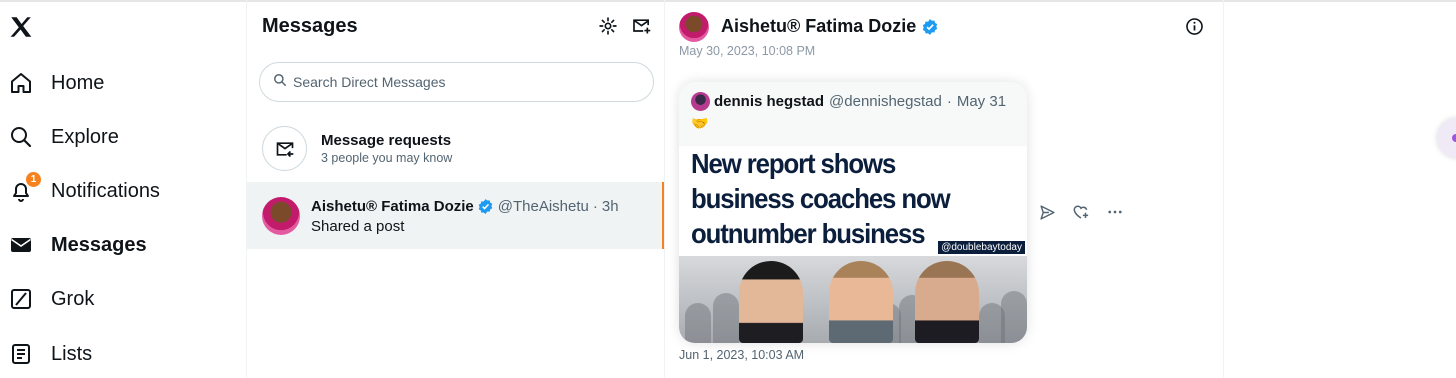 The image size is (1456, 378). I want to click on list-icon, so click(21, 354).